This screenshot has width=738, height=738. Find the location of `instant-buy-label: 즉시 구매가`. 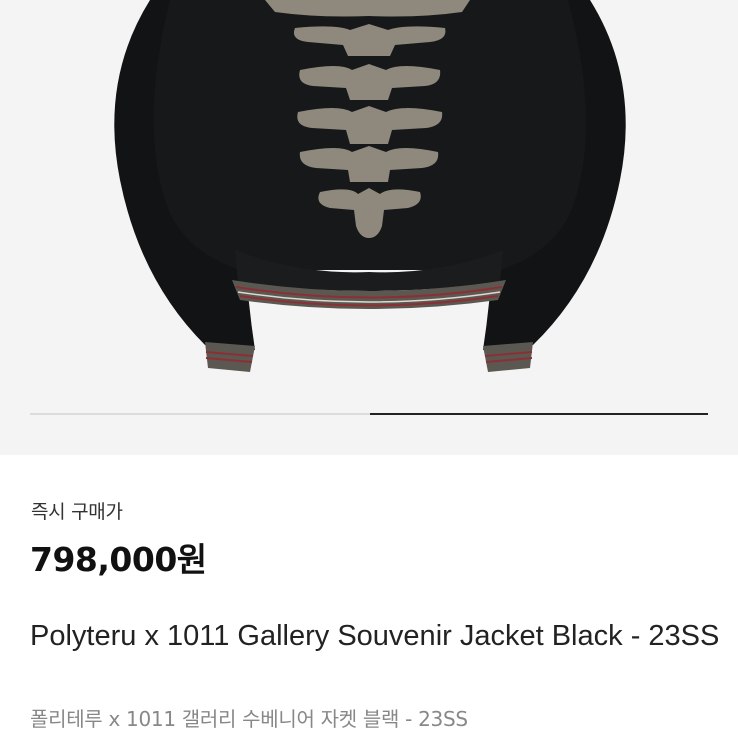

instant-buy-label: 즉시 구매가 is located at coordinates (77, 512).